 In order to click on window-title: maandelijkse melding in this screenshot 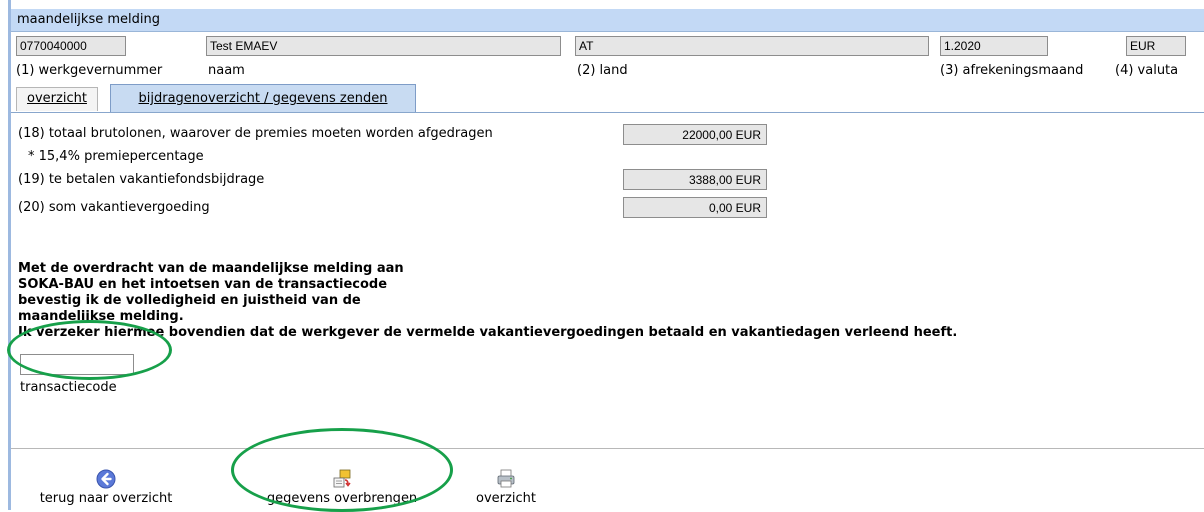, I will do `click(88, 19)`.